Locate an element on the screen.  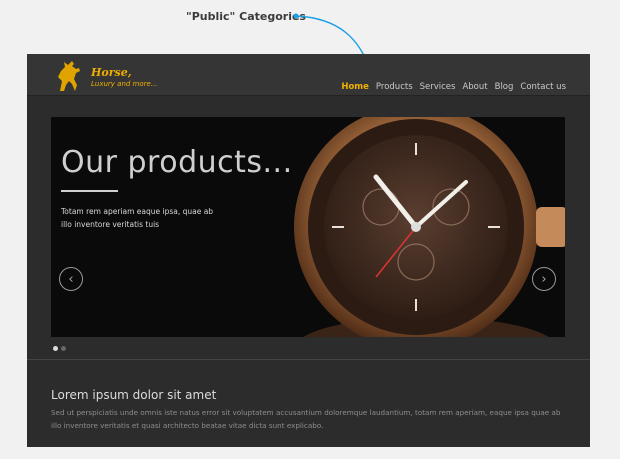
nav-item-blog: Blog is located at coordinates (504, 87).